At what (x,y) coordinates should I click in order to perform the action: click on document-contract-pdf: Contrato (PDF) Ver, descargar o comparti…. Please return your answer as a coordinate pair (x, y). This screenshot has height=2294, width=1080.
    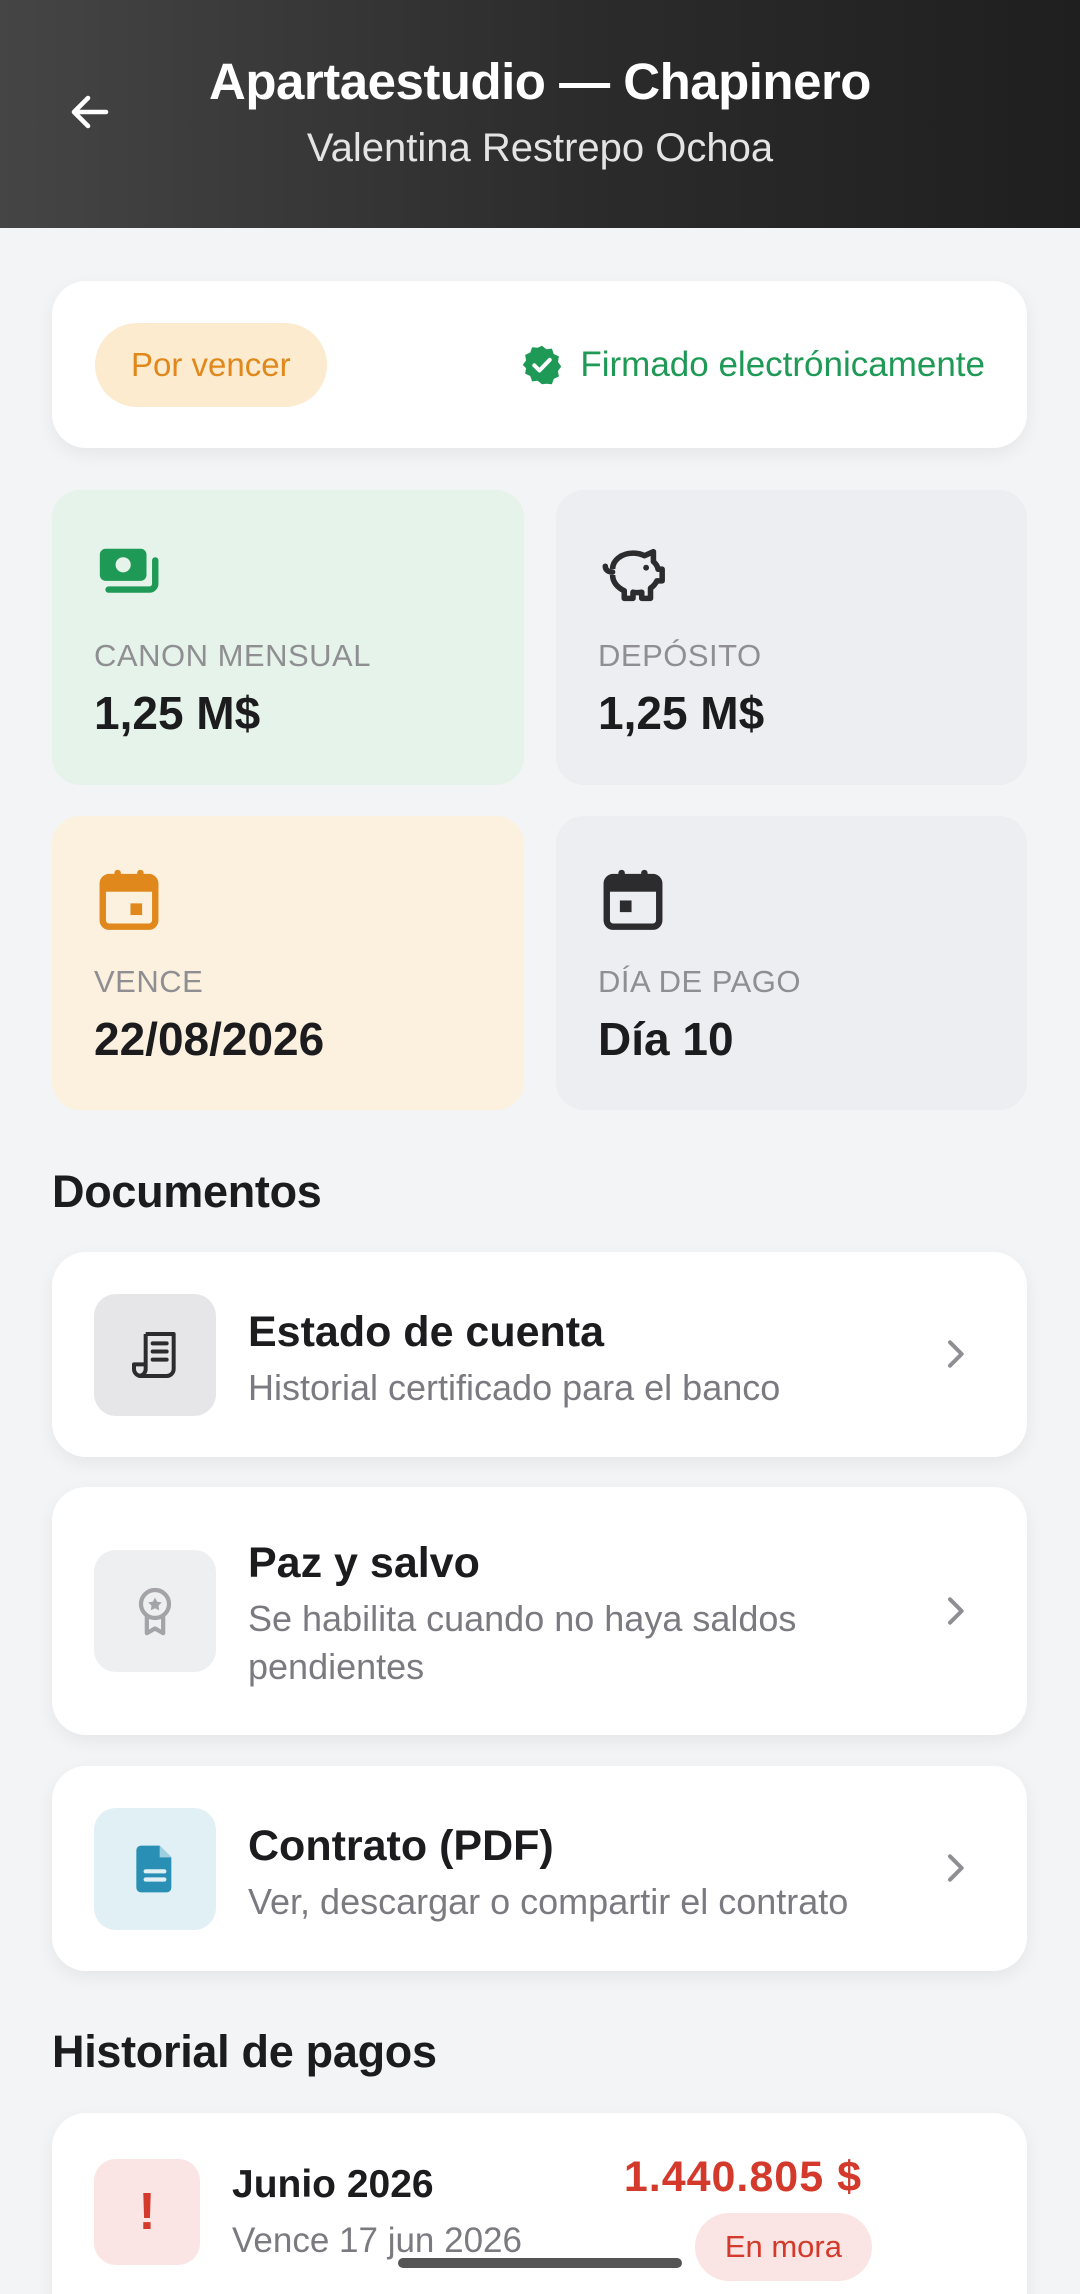
    Looking at the image, I should click on (539, 1868).